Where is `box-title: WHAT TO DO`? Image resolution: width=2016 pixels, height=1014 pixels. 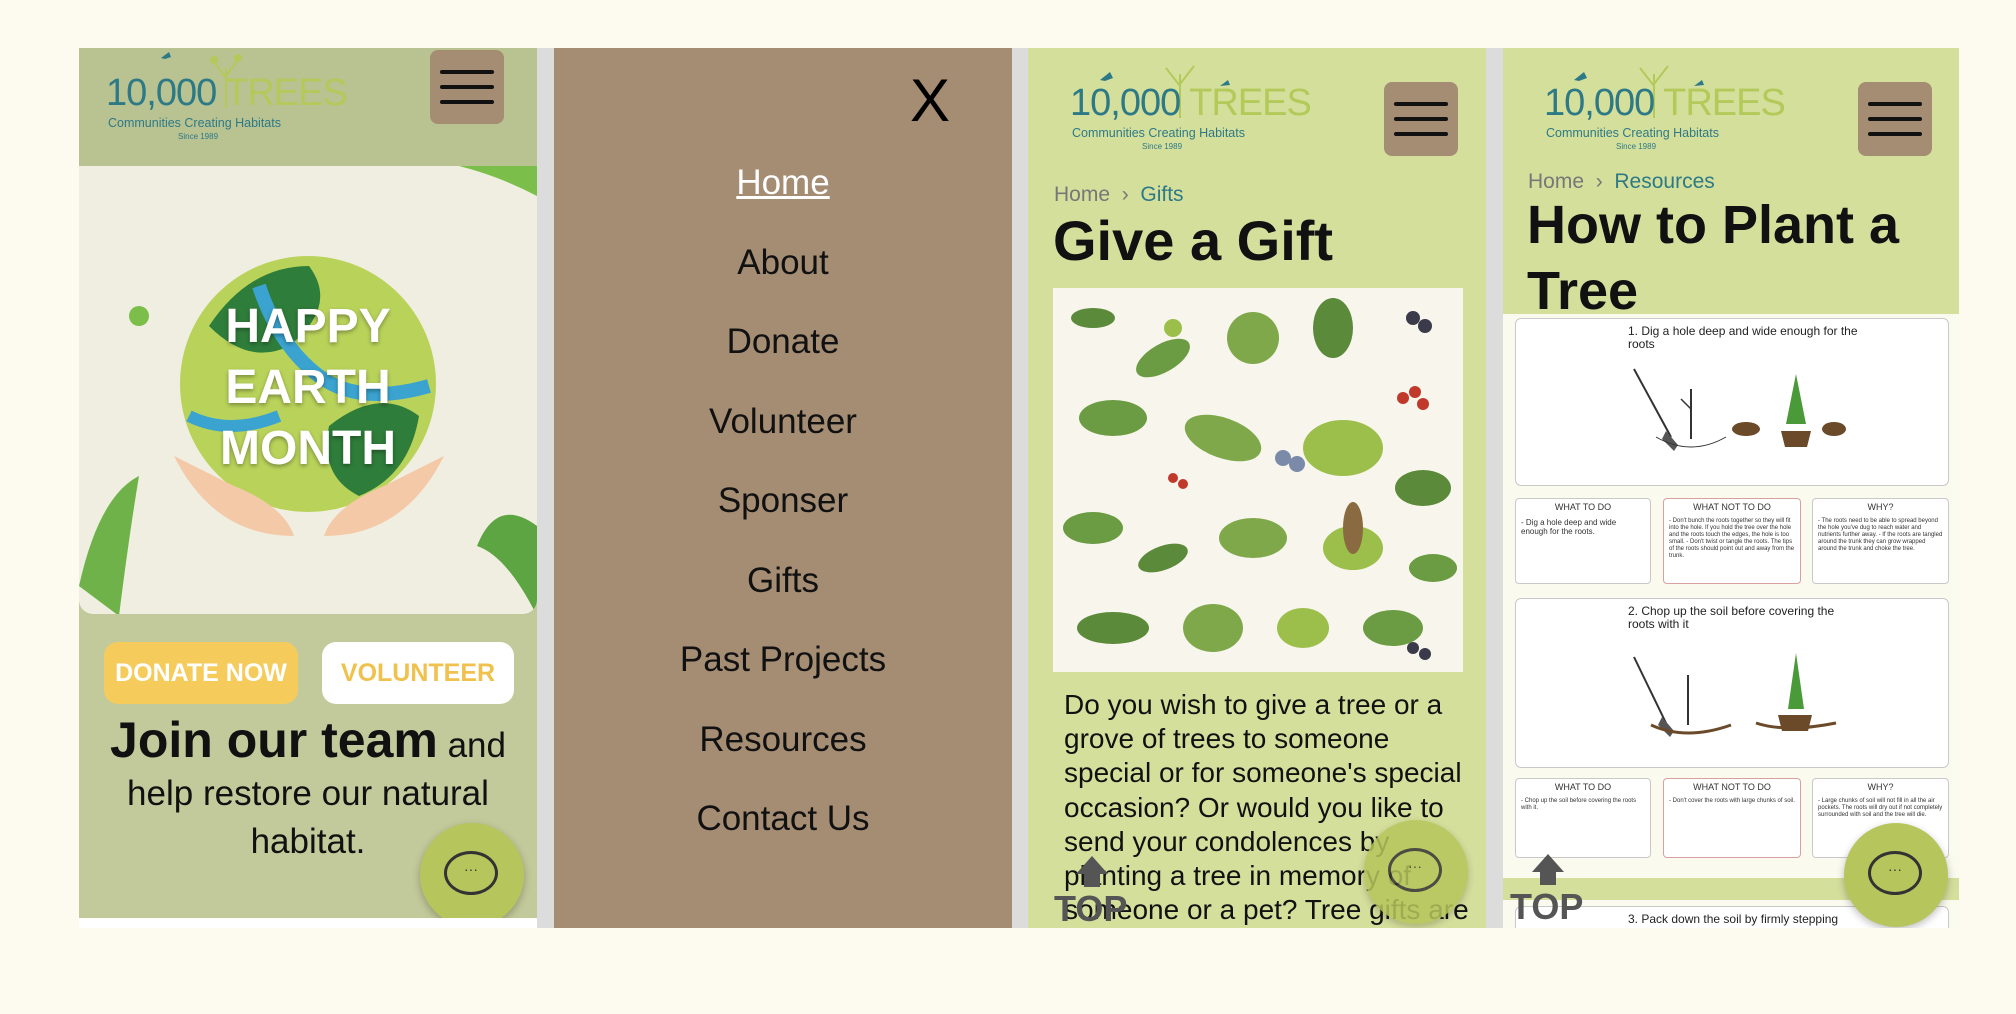
box-title: WHAT TO DO is located at coordinates (1583, 507).